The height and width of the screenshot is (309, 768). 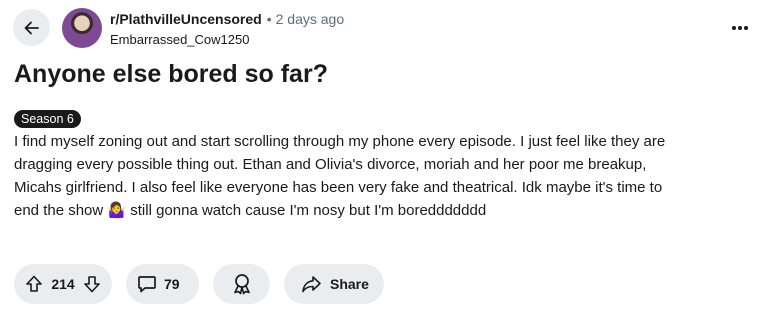 I want to click on ellipsis-icon, so click(x=740, y=28).